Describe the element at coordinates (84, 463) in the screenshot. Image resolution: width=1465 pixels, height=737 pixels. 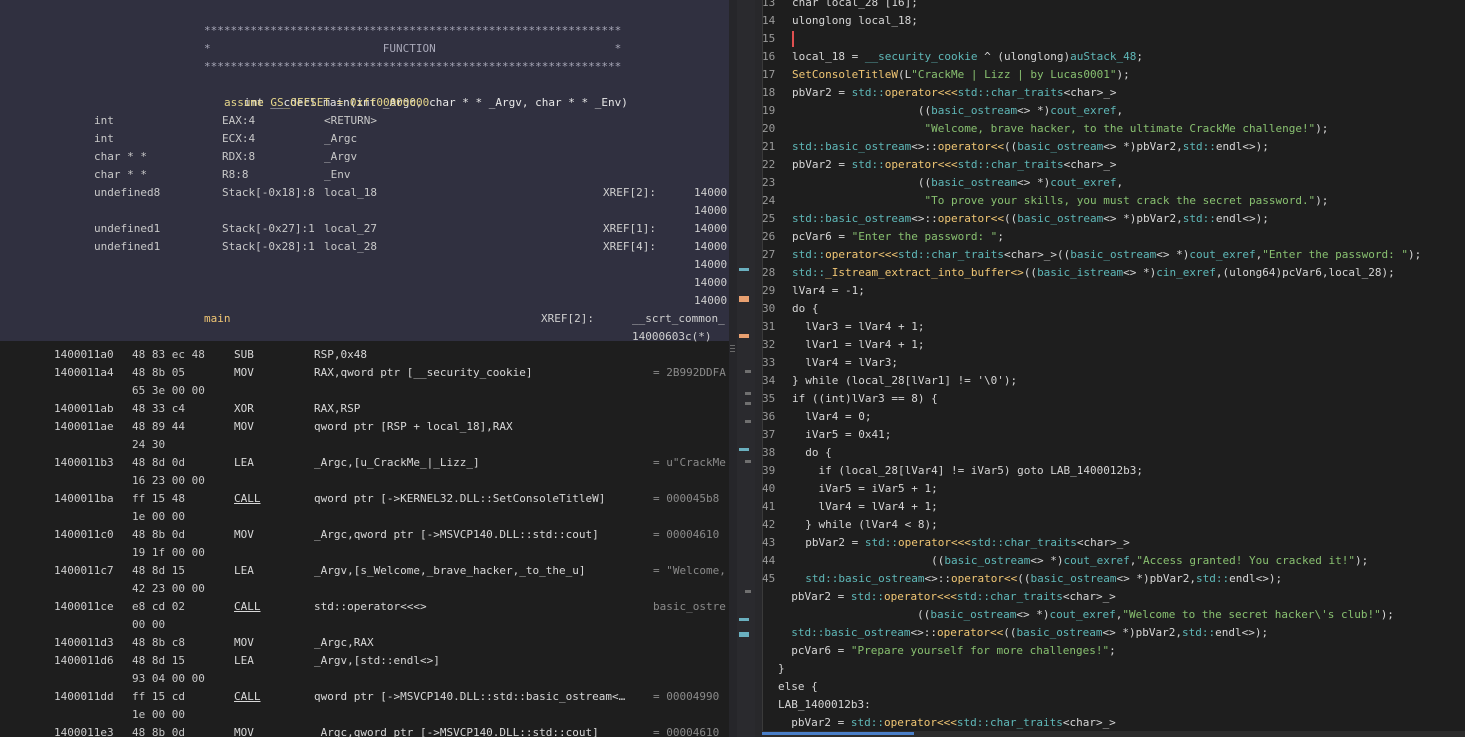
I see `instruction-address: 1400011b3` at that location.